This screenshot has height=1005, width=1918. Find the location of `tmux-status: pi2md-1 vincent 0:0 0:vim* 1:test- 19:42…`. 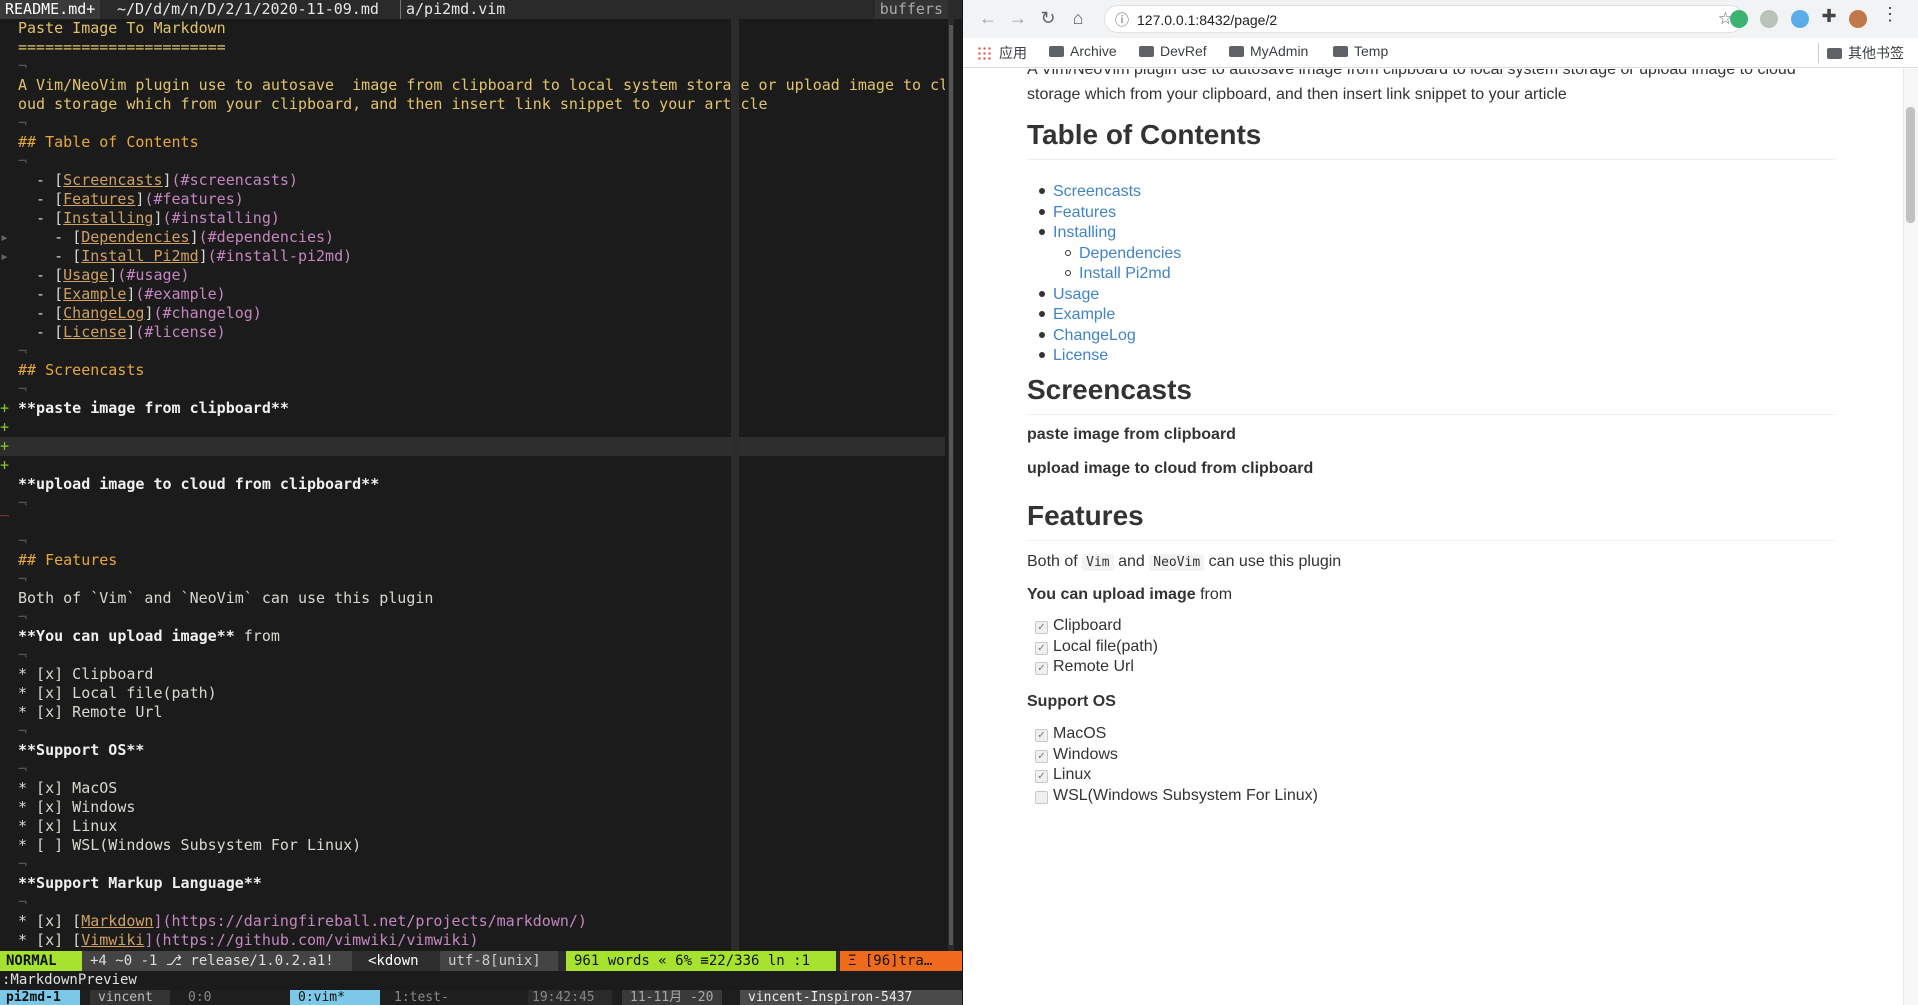

tmux-status: pi2md-1 vincent 0:0 0:vim* 1:test- 19:42… is located at coordinates (481, 997).